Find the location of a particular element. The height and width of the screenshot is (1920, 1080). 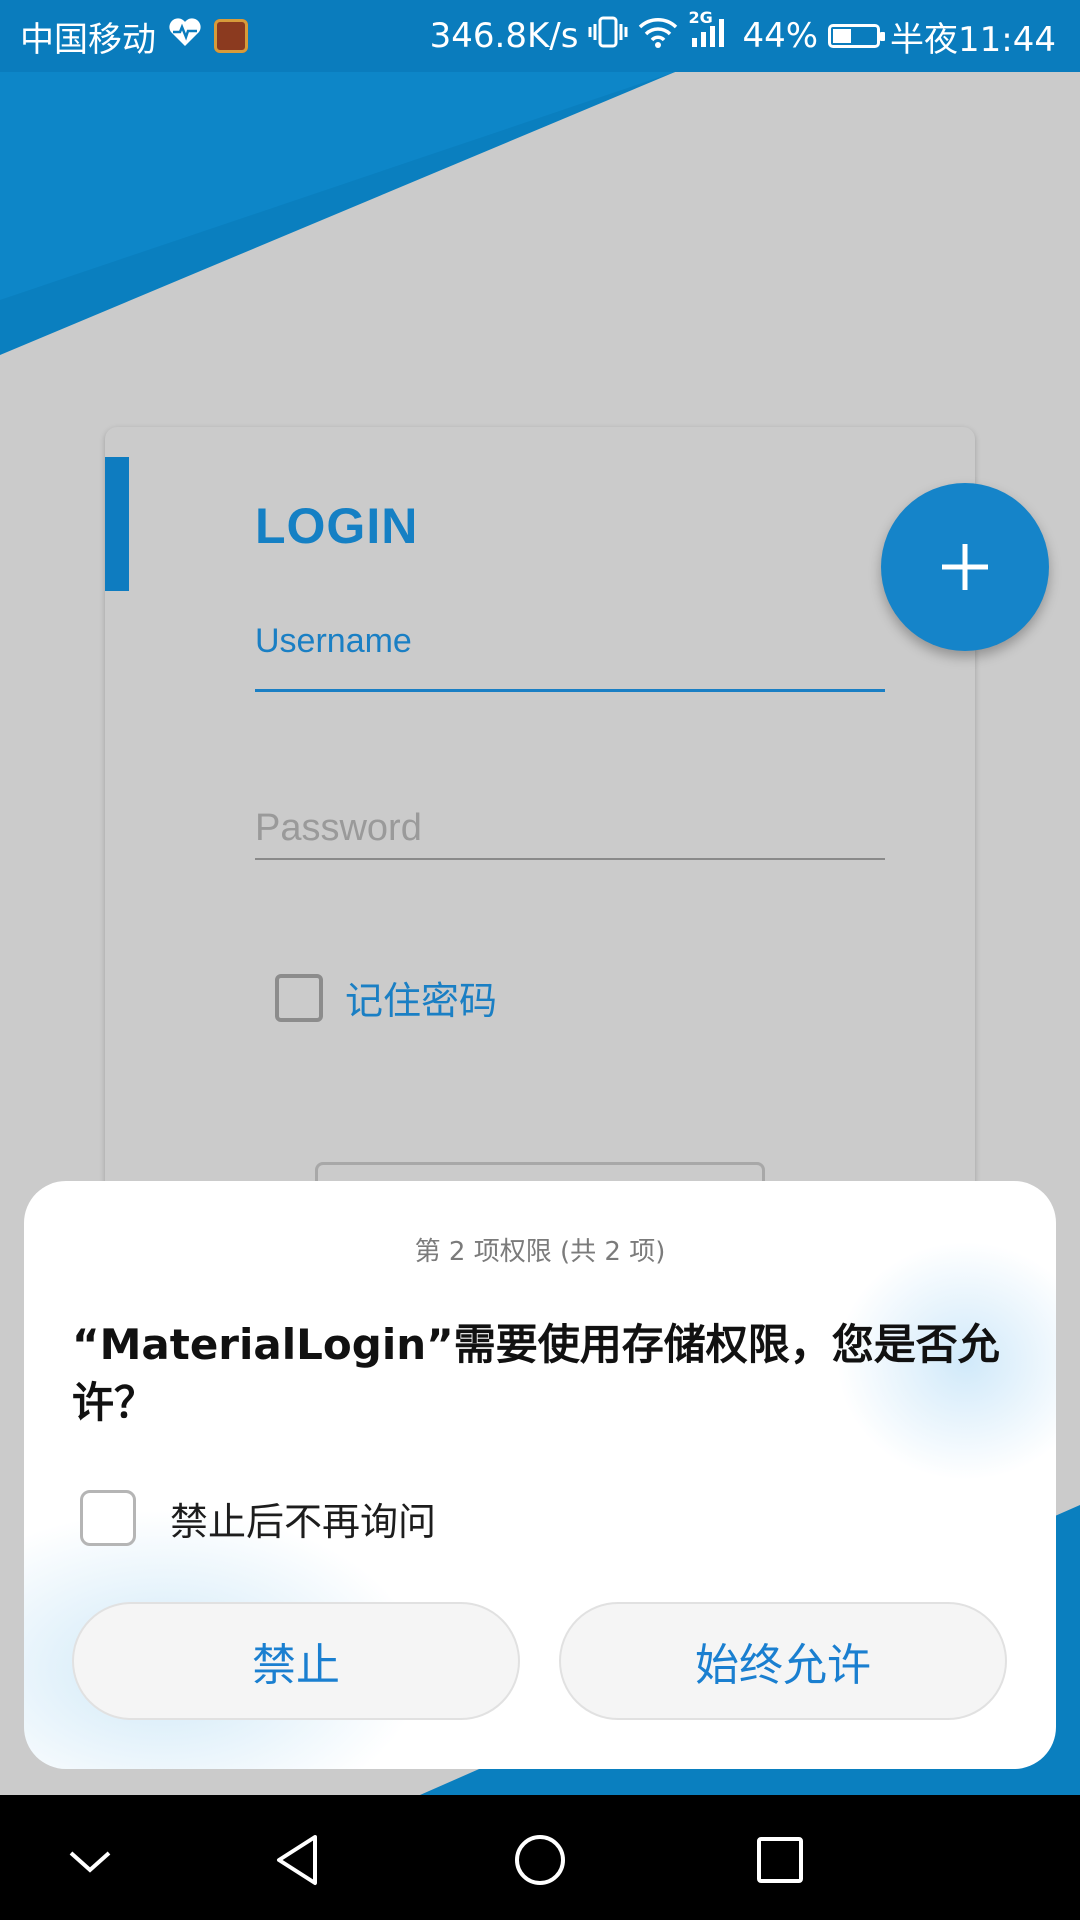

back-icon is located at coordinates (300, 1860).